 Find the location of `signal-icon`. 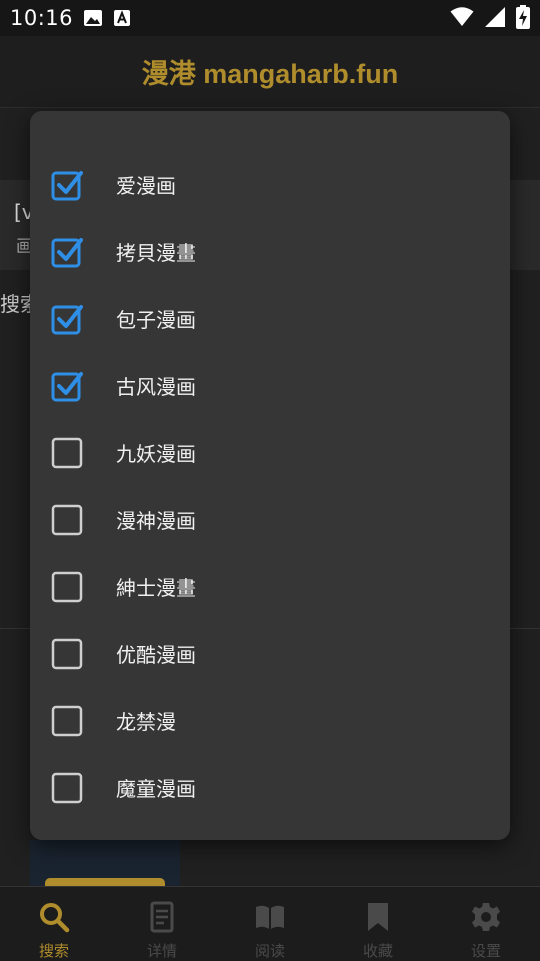

signal-icon is located at coordinates (495, 19).